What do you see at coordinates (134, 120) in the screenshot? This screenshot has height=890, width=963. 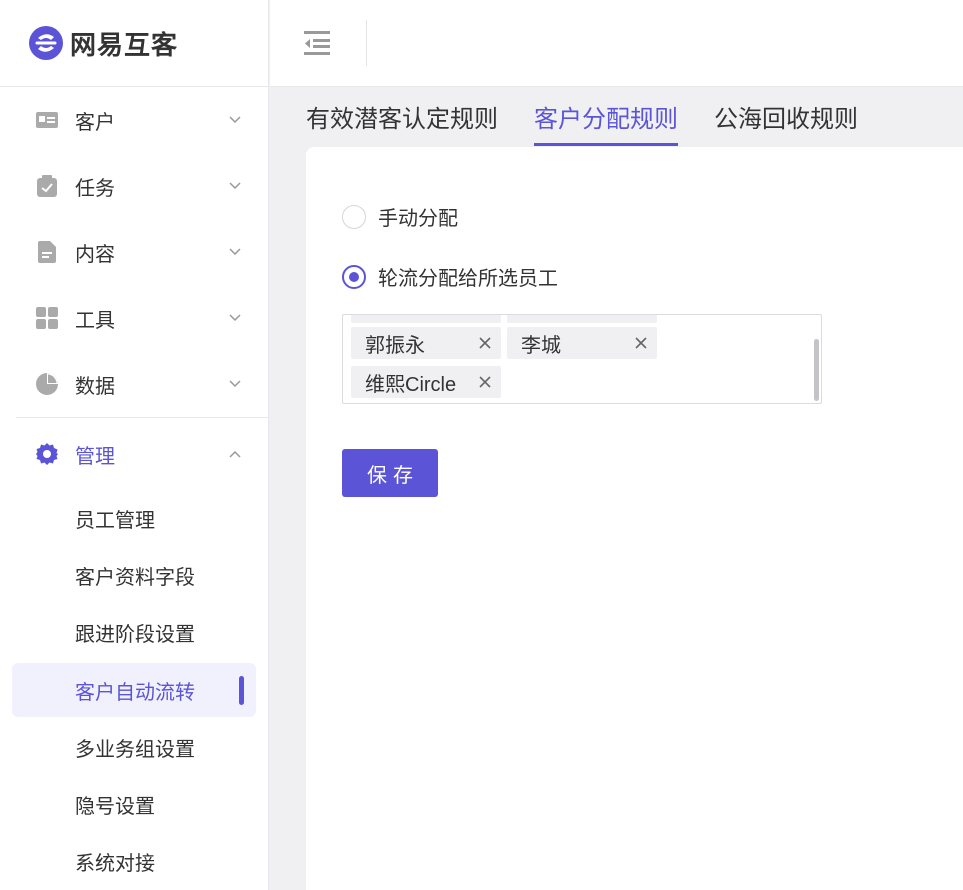 I see `sidebar-item-customers: 客户` at bounding box center [134, 120].